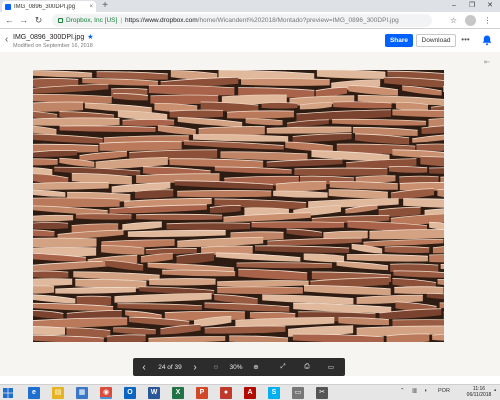 The image size is (500, 400). I want to click on taskbar-ie-icon: e, so click(34, 393).